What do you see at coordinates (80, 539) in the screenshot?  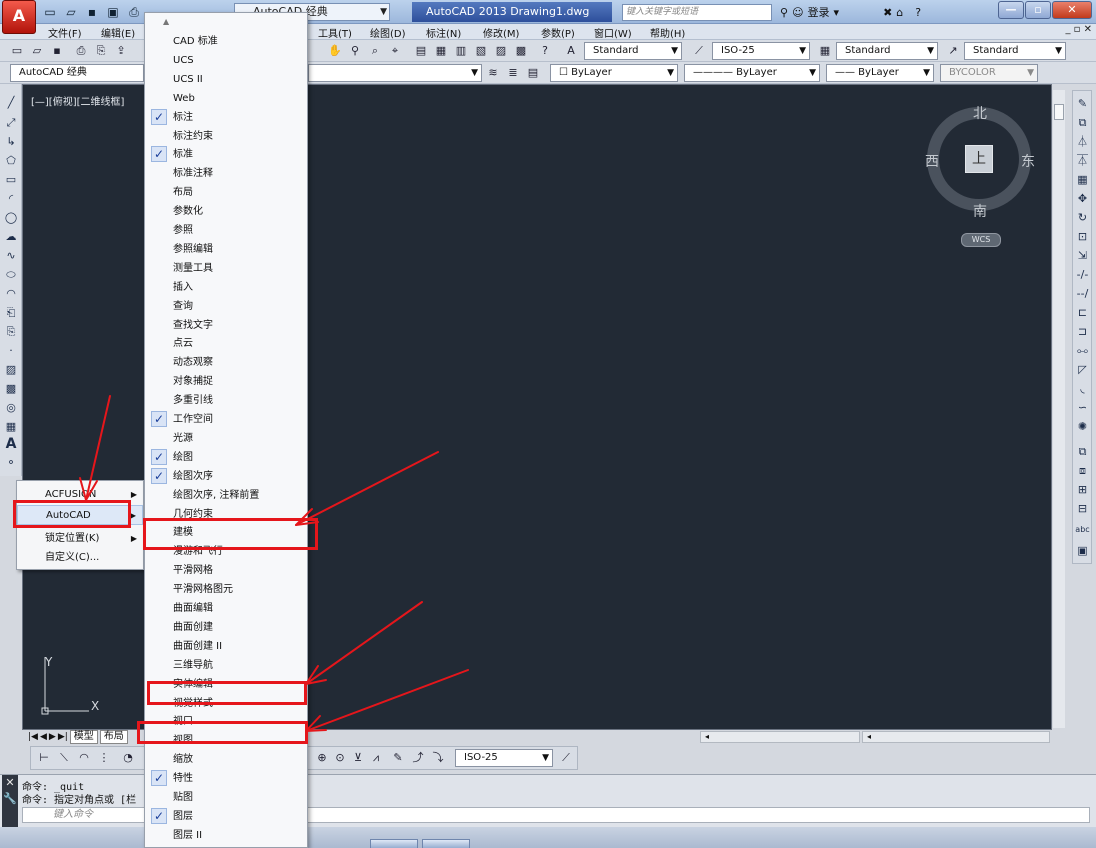 I see `context-item-lock-location: 锁定位置(K) ▶` at bounding box center [80, 539].